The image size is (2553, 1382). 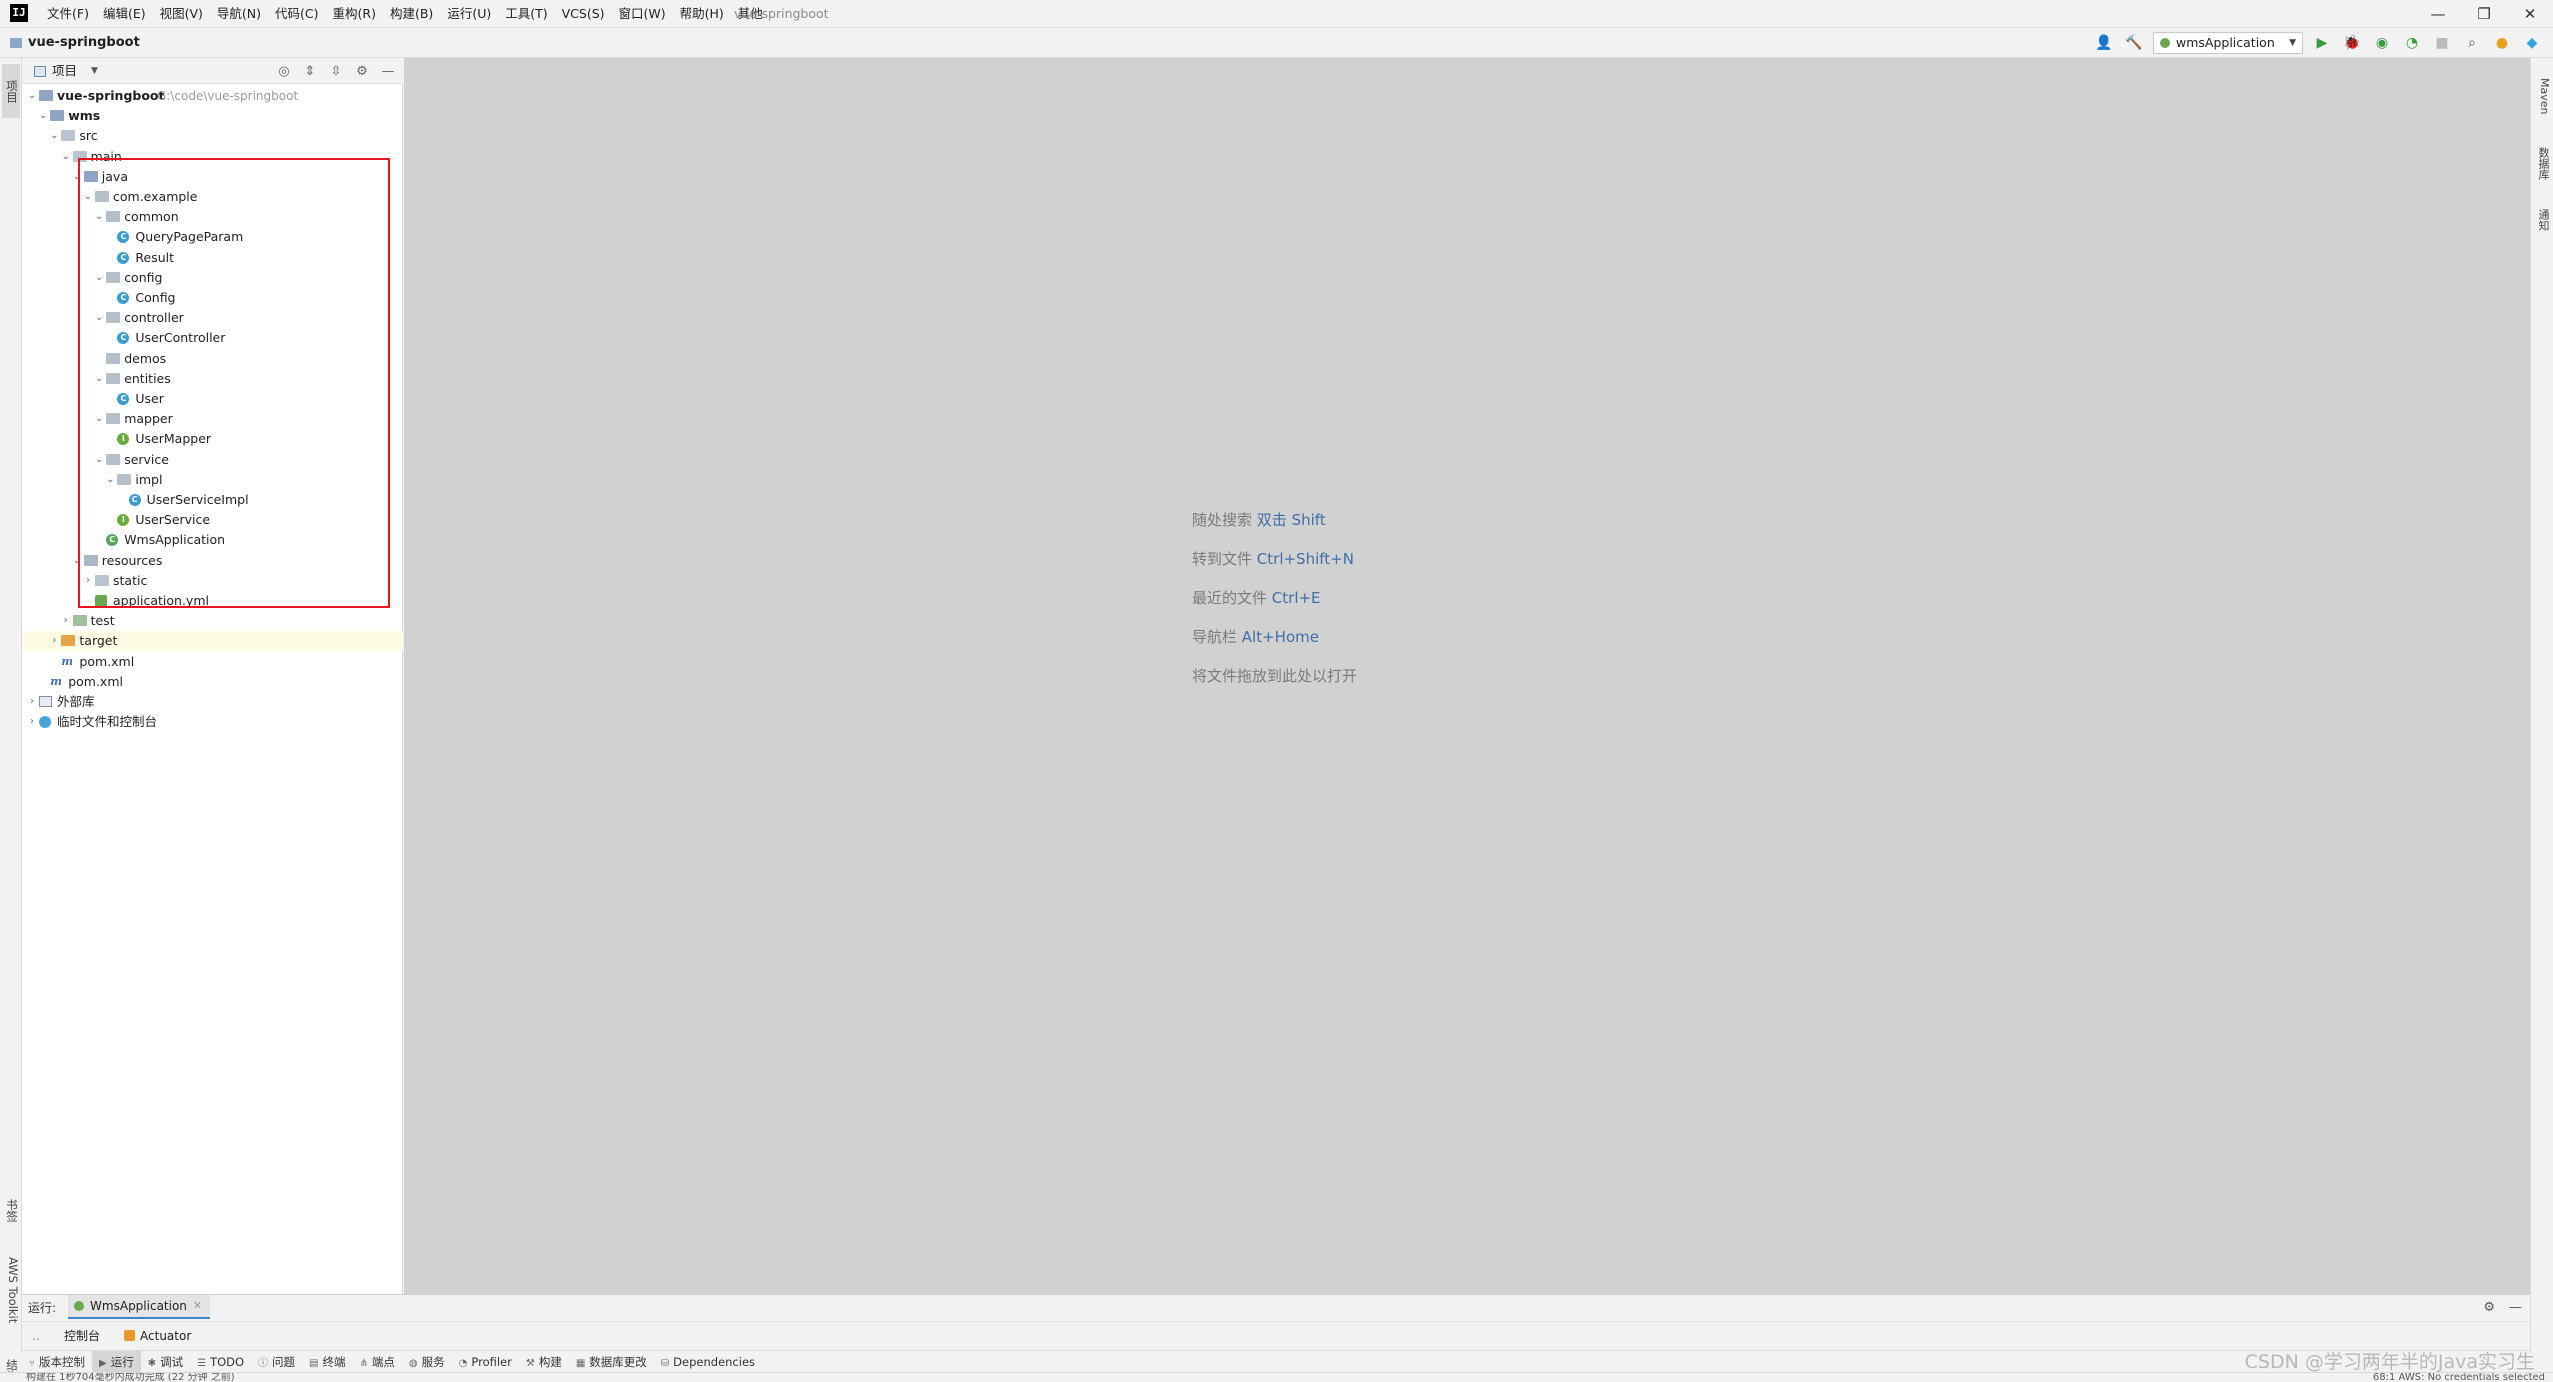 I want to click on tree-item: › test, so click(x=212, y=621).